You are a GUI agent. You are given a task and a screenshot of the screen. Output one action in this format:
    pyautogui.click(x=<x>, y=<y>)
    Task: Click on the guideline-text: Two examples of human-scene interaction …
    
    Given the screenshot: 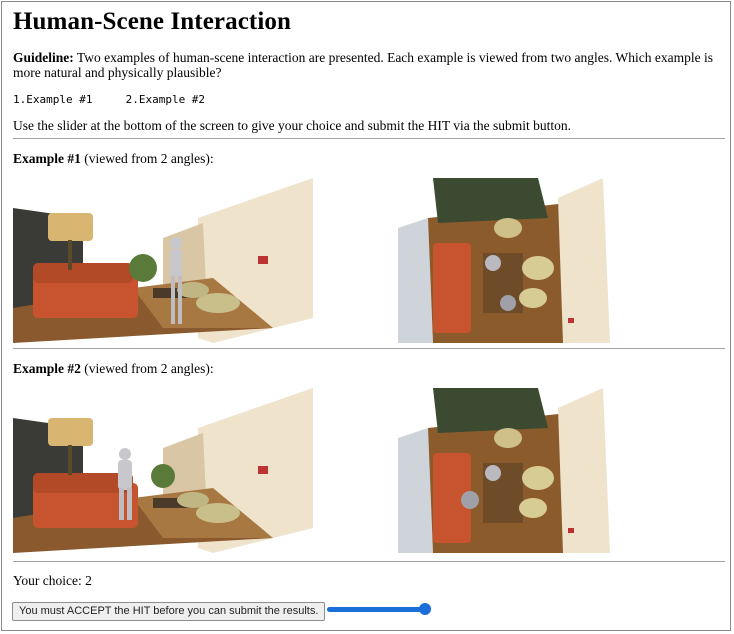 What is the action you would take?
    pyautogui.click(x=363, y=65)
    